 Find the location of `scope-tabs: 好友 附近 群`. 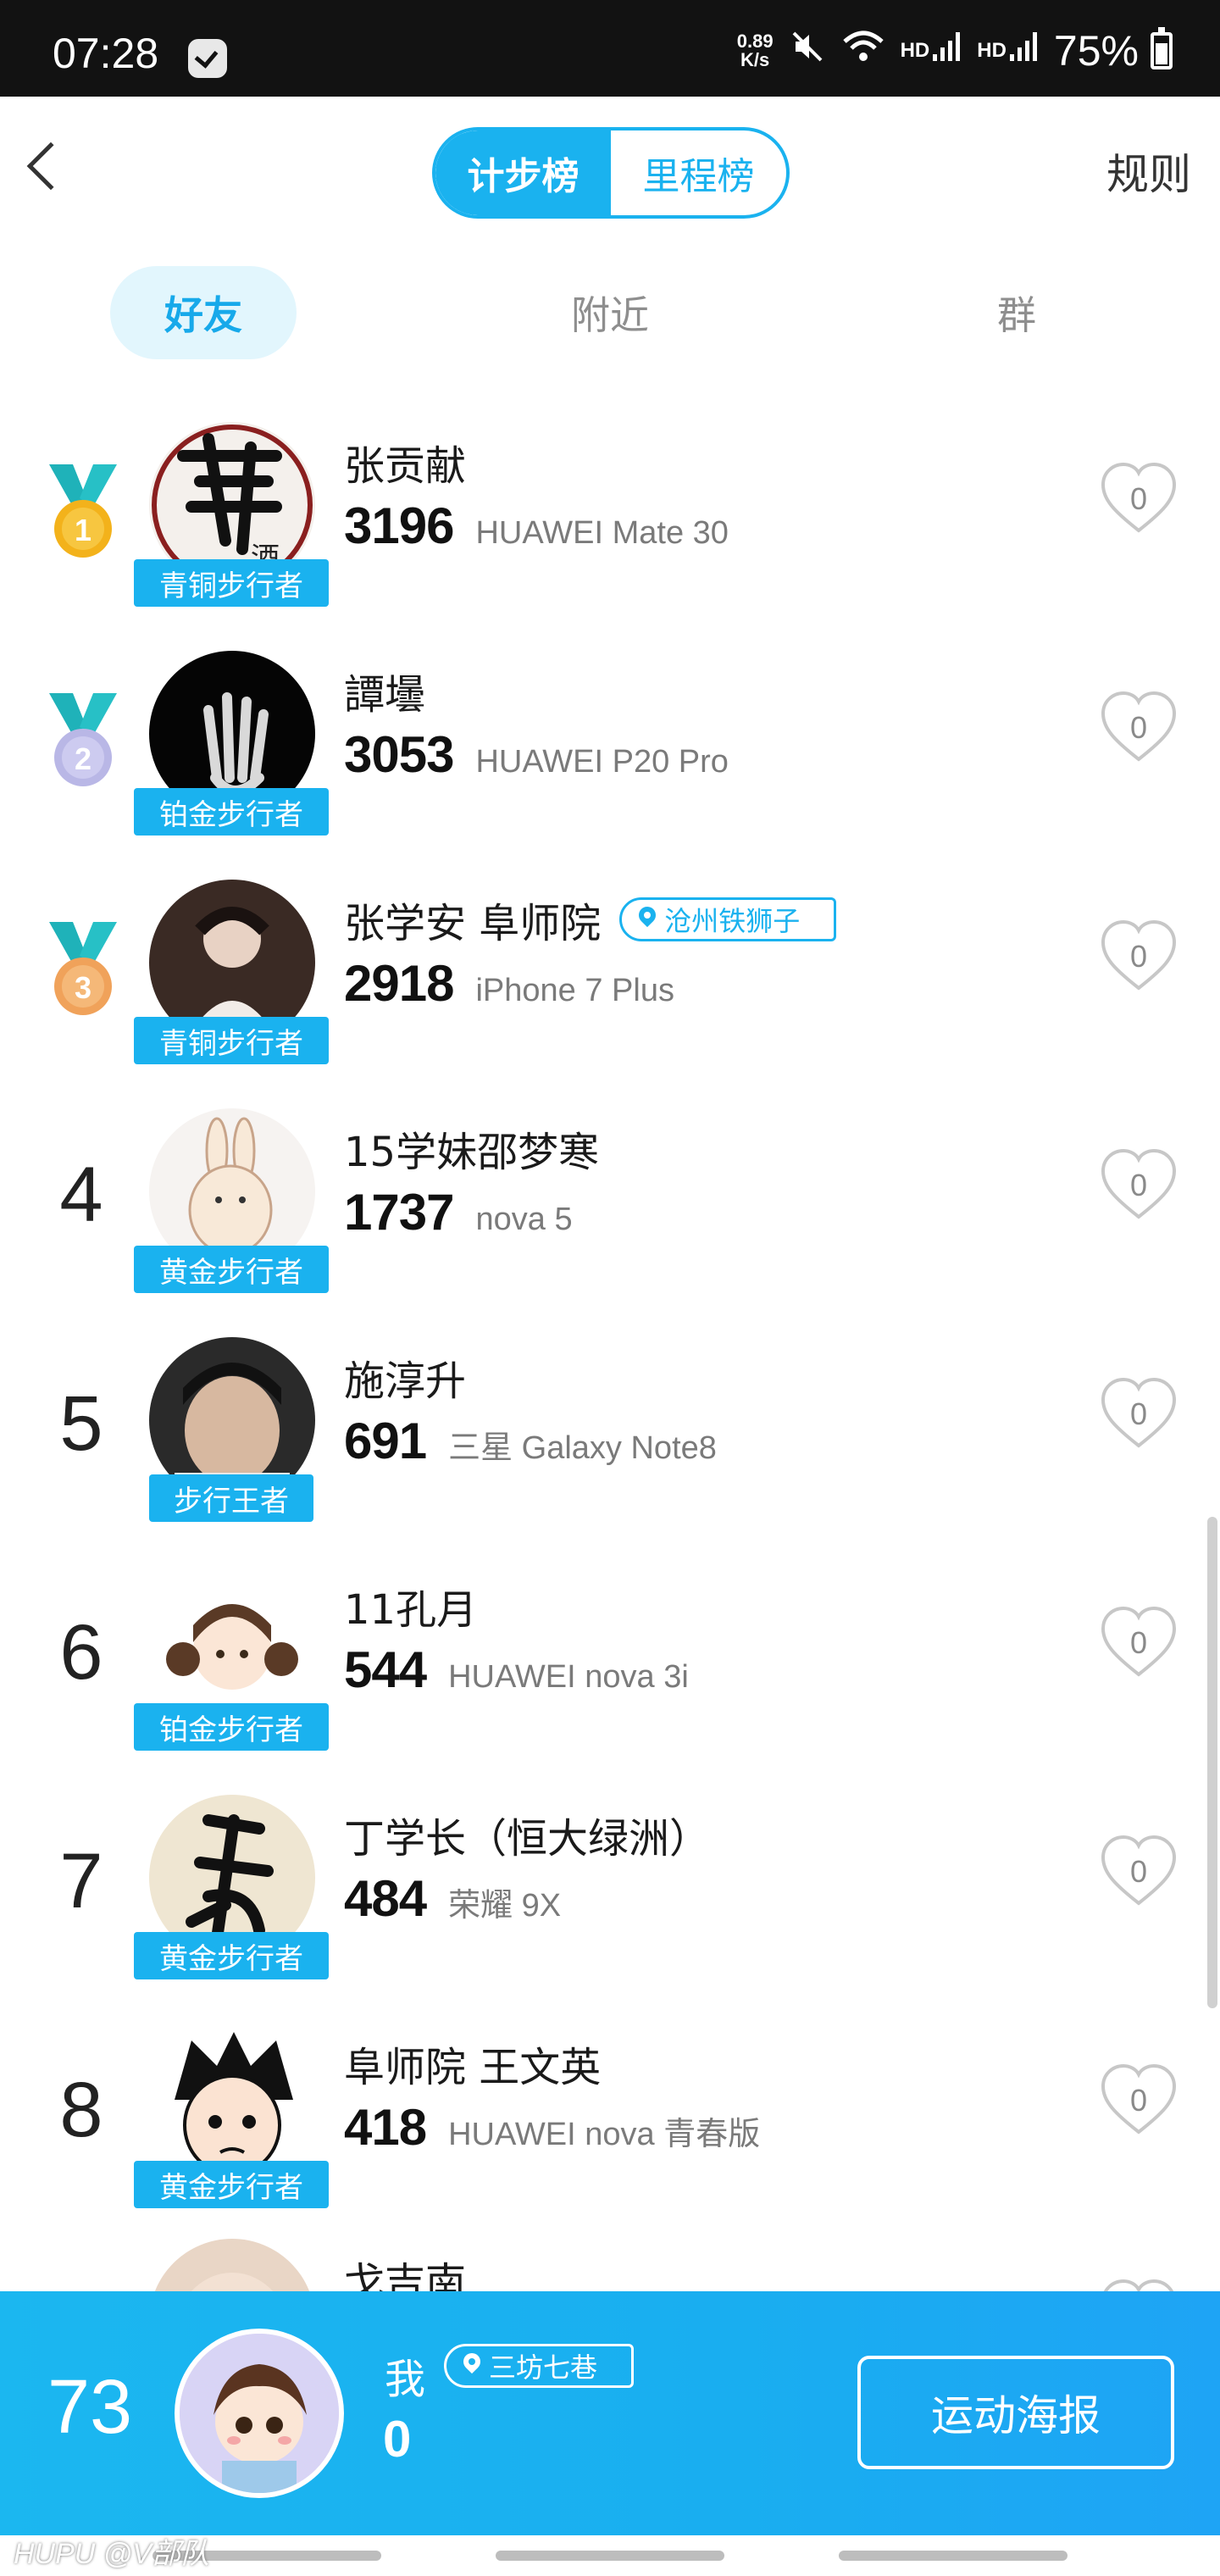

scope-tabs: 好友 附近 群 is located at coordinates (610, 312).